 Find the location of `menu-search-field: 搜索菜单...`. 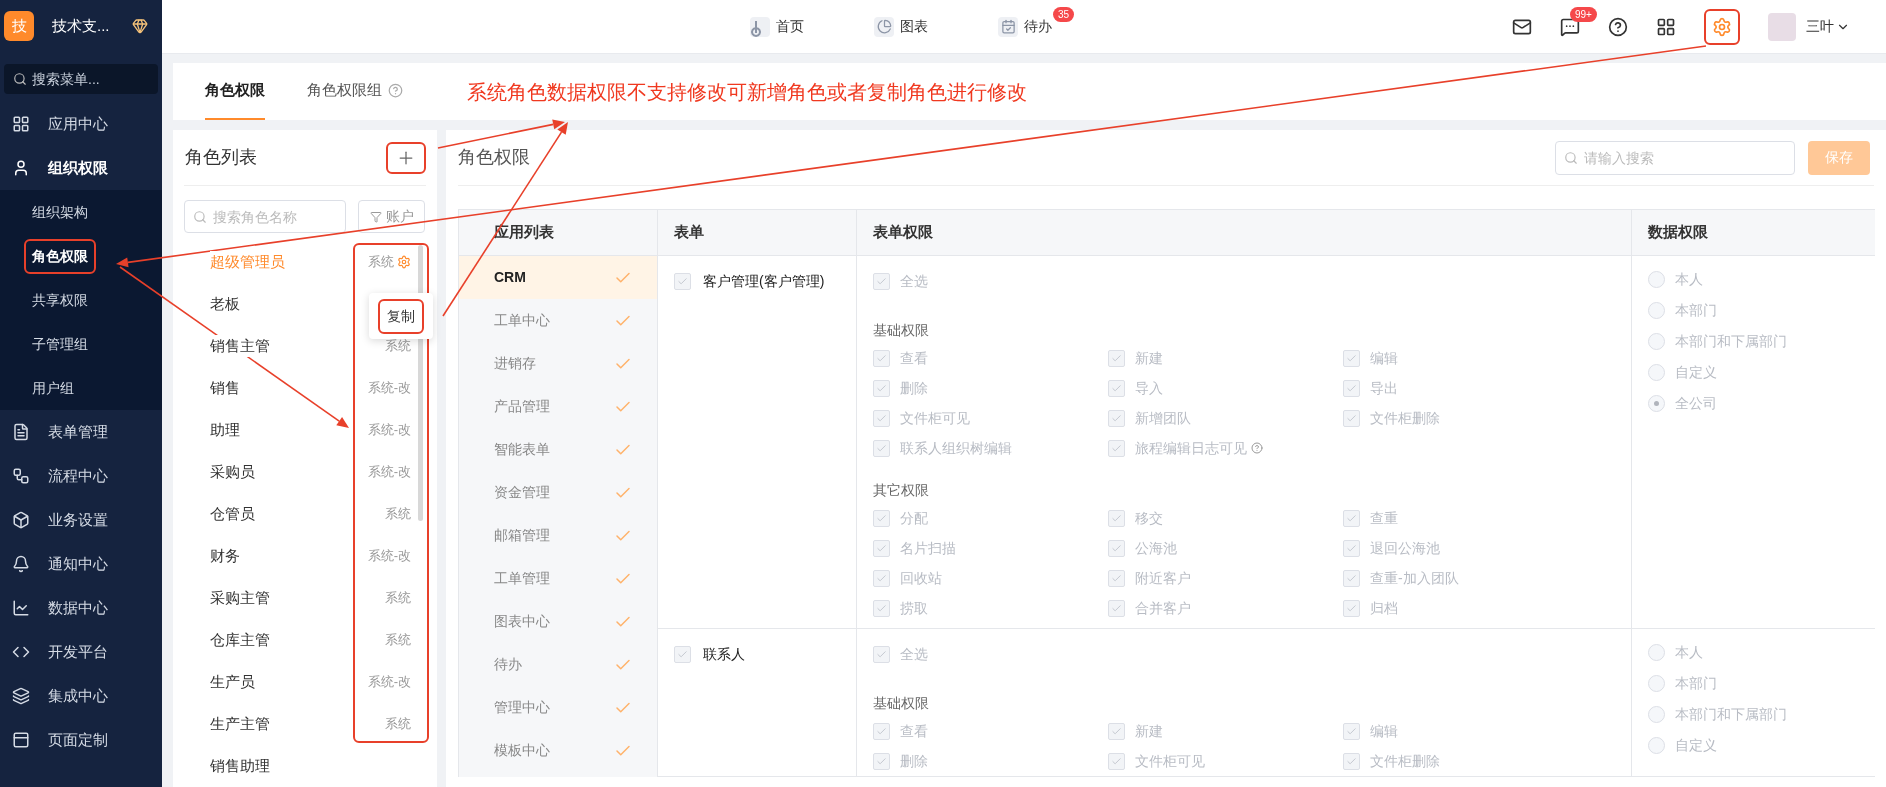

menu-search-field: 搜索菜单... is located at coordinates (81, 79).